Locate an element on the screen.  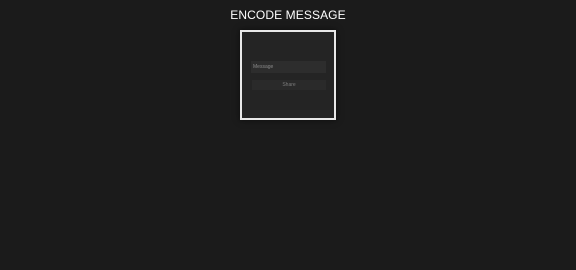
message-input is located at coordinates (288, 67).